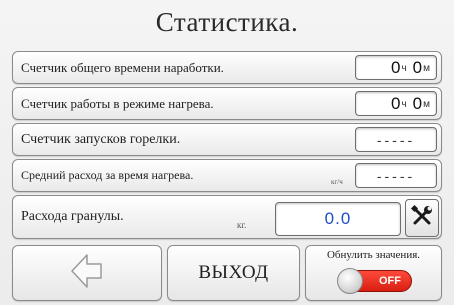 Image resolution: width=454 pixels, height=305 pixels. I want to click on average-consumption-value: -----, so click(396, 175).